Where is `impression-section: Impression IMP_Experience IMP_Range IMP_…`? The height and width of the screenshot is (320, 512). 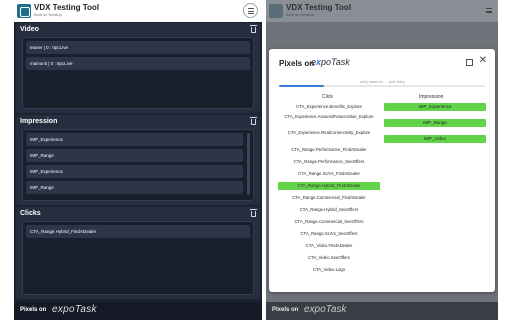
impression-section: Impression IMP_Experience IMP_Range IMP_… is located at coordinates (138, 160).